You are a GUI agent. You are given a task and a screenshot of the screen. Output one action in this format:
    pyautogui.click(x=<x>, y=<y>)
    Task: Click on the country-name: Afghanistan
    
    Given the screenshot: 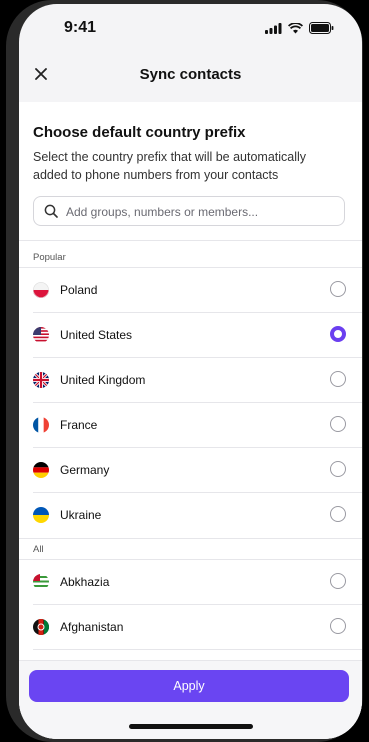 What is the action you would take?
    pyautogui.click(x=92, y=627)
    